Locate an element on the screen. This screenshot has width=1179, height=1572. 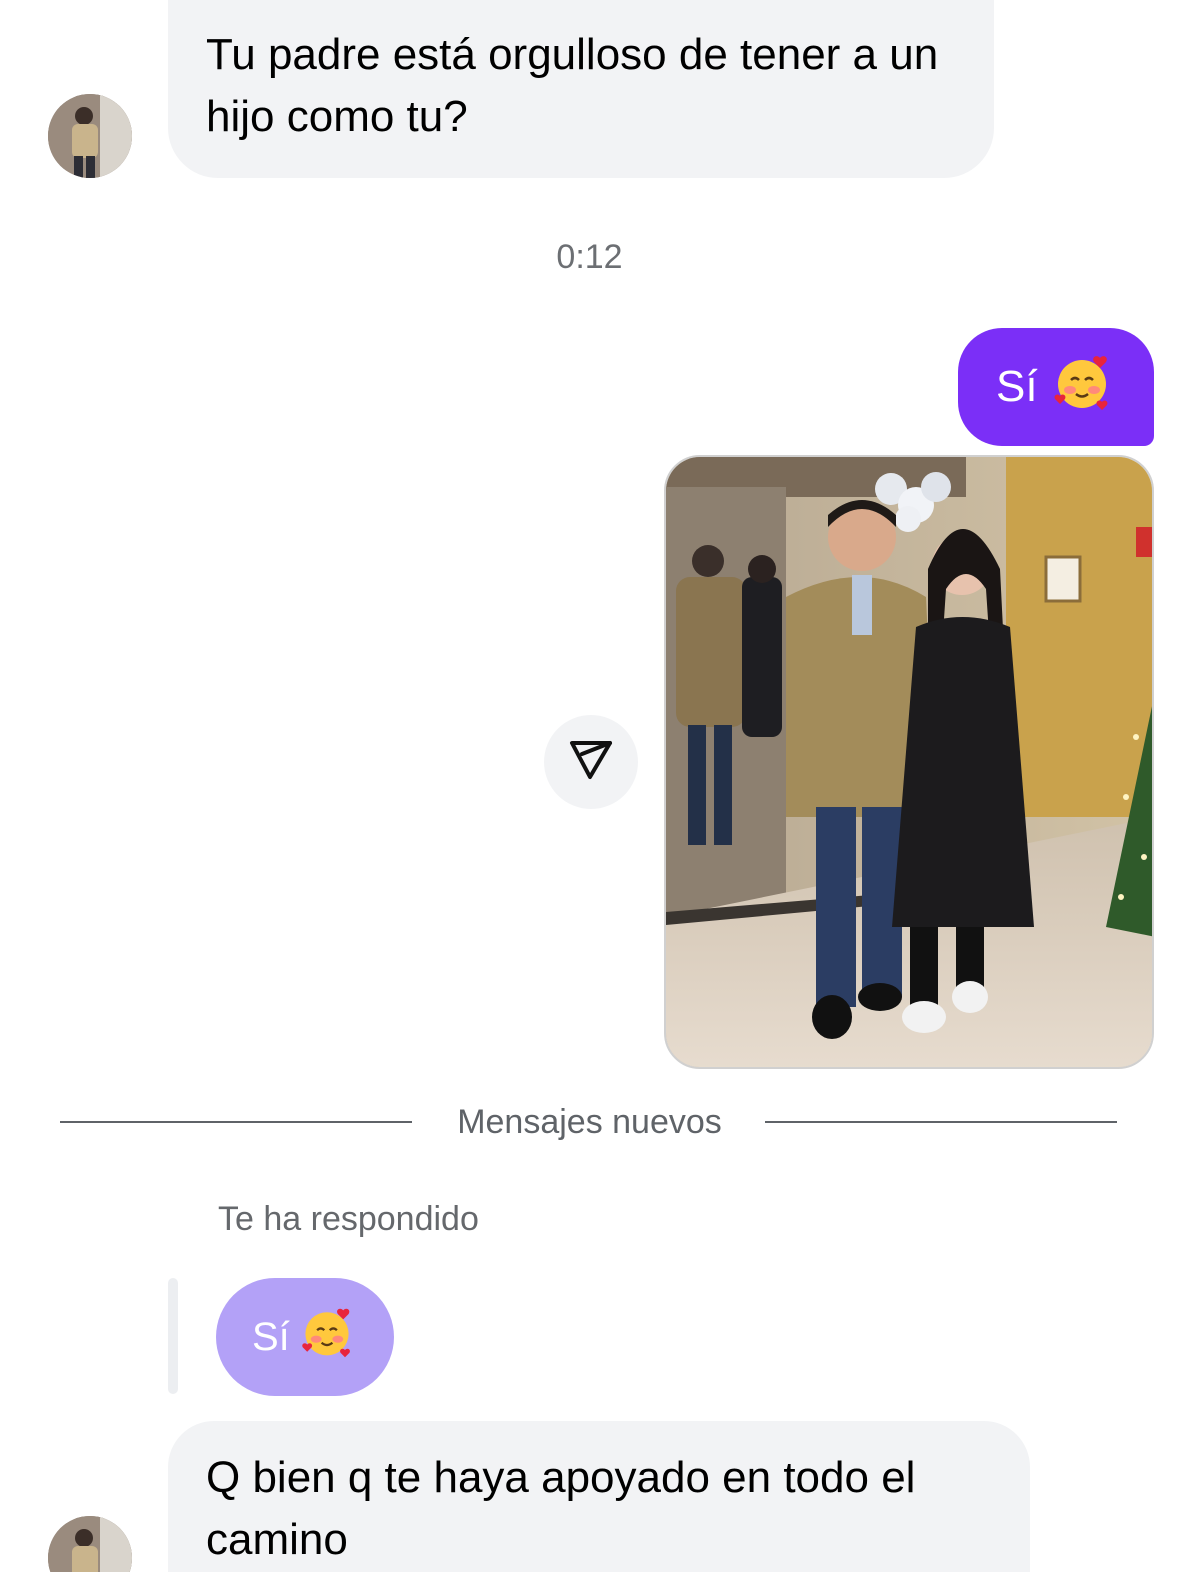
reply-note: Te ha respondido is located at coordinates (348, 1219).